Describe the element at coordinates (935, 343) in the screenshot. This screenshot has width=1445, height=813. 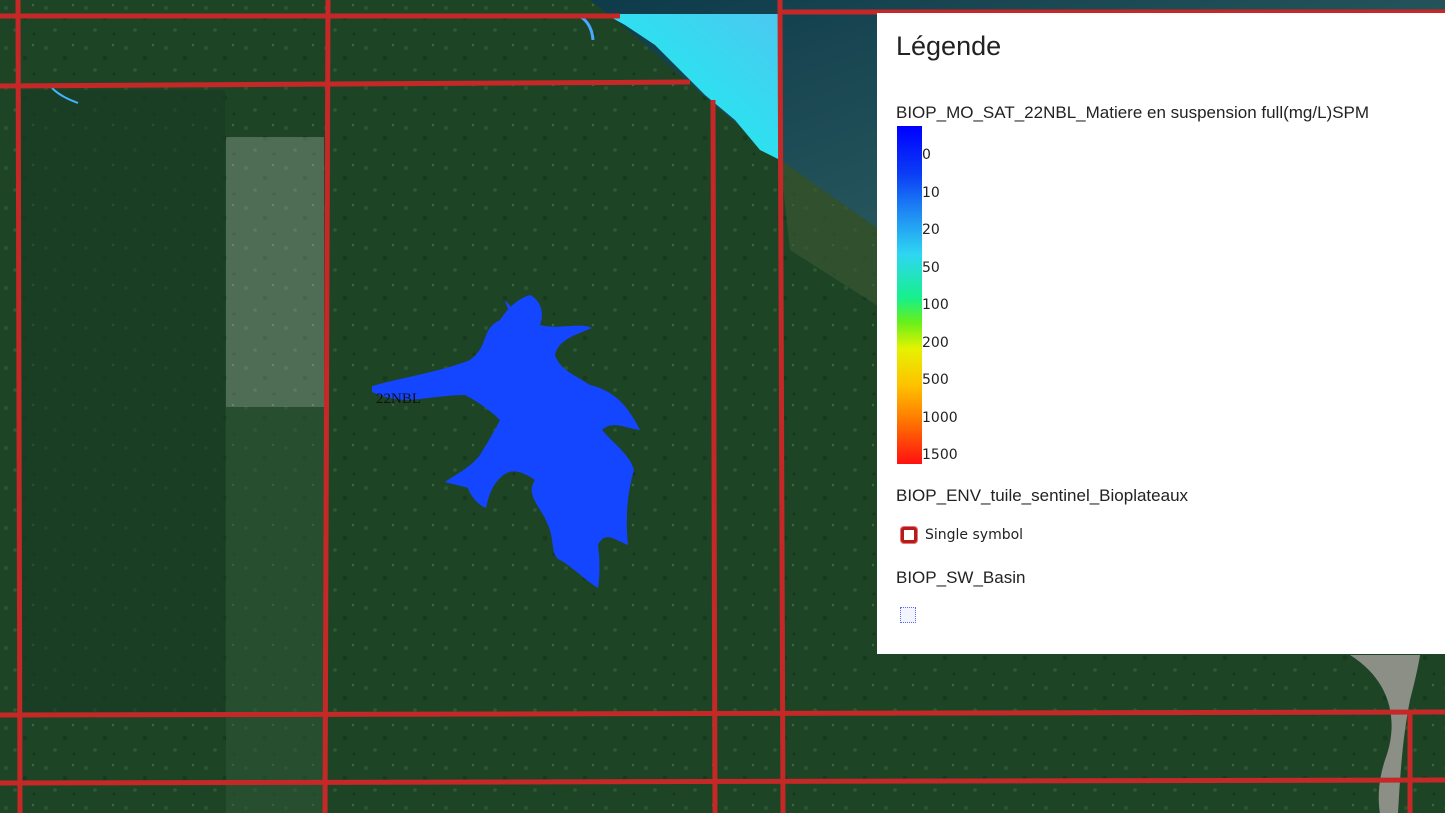
I see `ramp-label: 200` at that location.